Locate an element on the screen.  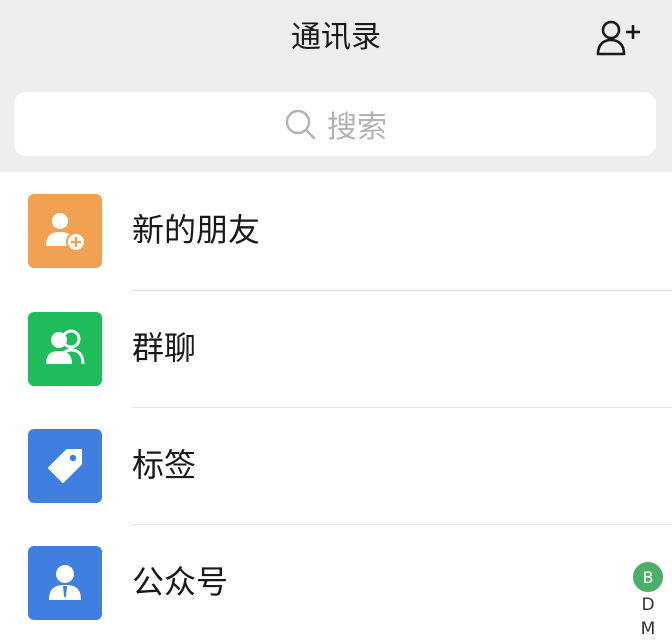
row-label: 标签 is located at coordinates (164, 465).